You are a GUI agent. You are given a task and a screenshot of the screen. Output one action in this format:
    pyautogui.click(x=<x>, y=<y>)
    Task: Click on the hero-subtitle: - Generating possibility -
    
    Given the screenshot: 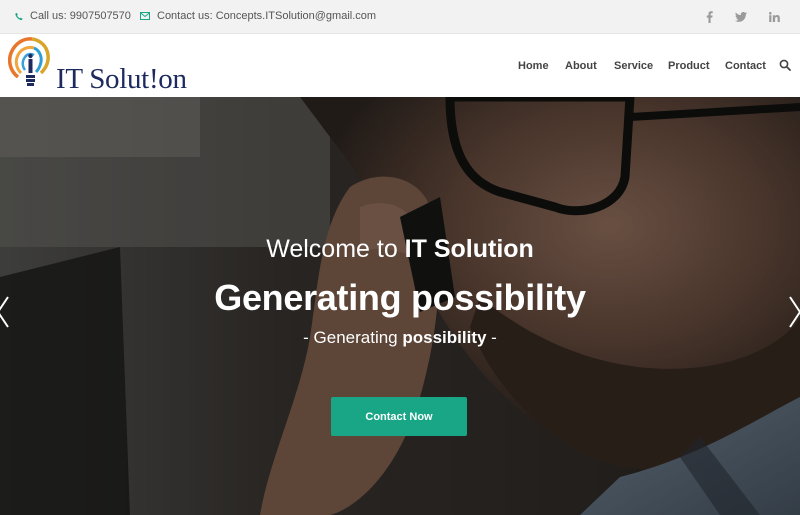 What is the action you would take?
    pyautogui.click(x=400, y=338)
    